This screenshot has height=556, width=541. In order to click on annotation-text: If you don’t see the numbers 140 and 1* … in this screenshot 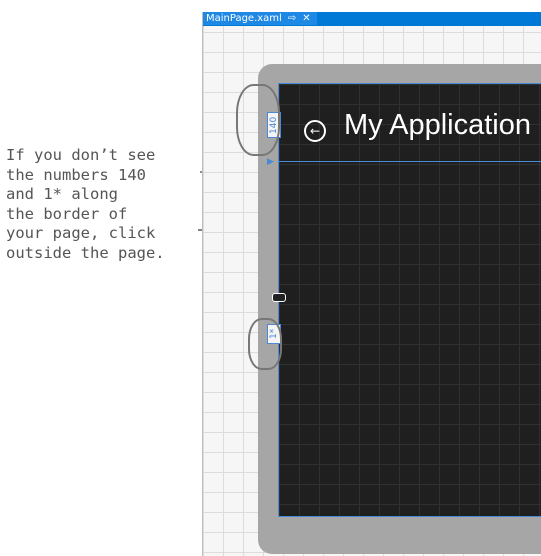, I will do `click(104, 204)`.